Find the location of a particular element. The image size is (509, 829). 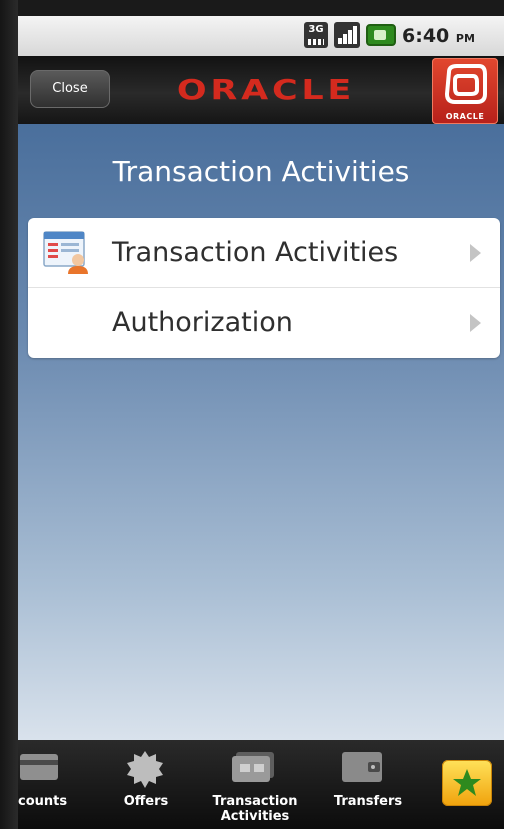

menu-item-label: Authorization is located at coordinates (202, 322).